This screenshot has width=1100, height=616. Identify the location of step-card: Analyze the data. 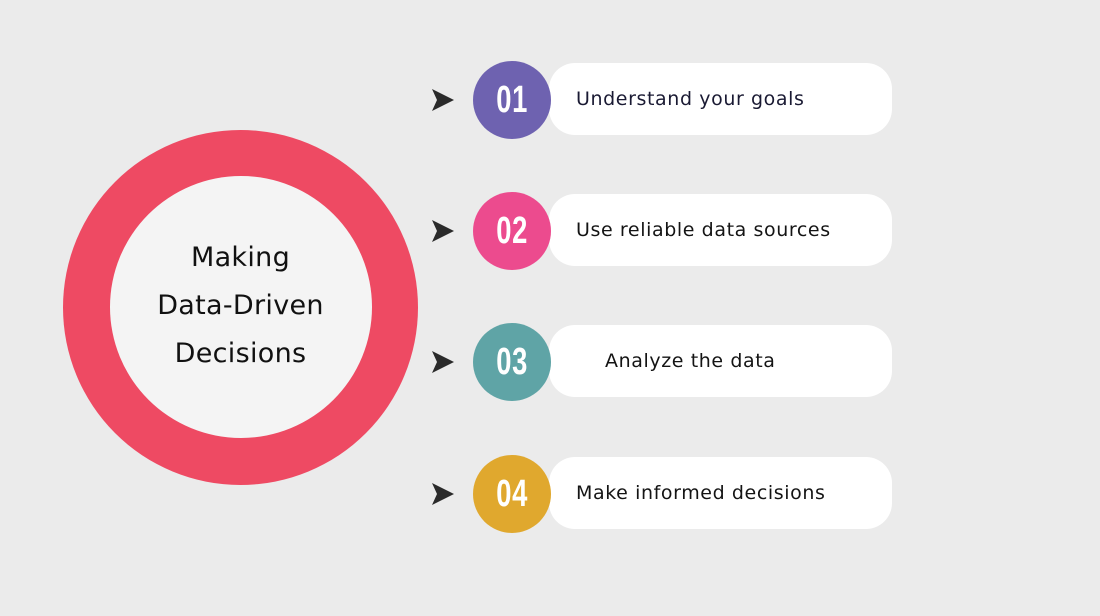
(720, 361).